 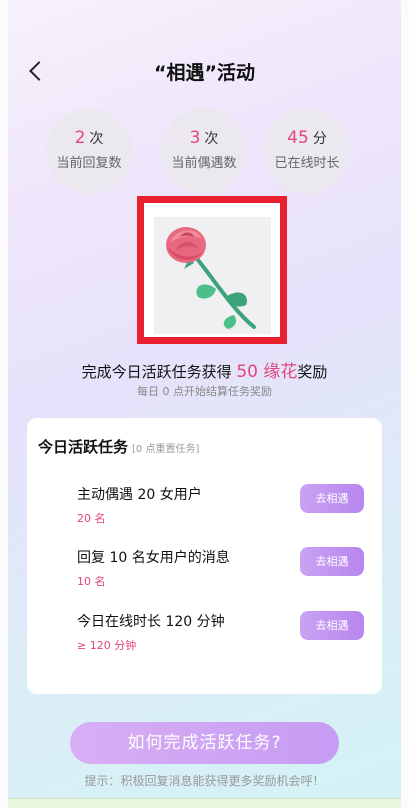 What do you see at coordinates (204, 163) in the screenshot?
I see `stat-label: 当前偶遇数` at bounding box center [204, 163].